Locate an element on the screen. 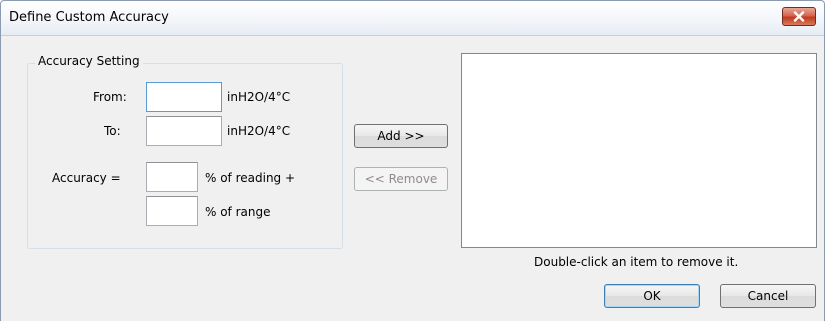 Image resolution: width=825 pixels, height=321 pixels. to-field is located at coordinates (184, 131).